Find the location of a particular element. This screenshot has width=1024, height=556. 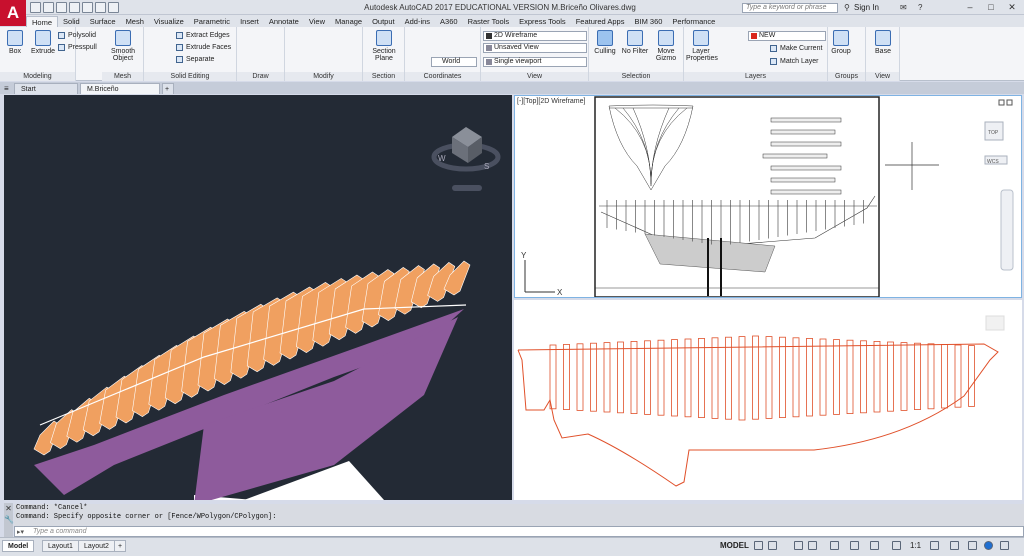

customize-icon is located at coordinates (1004, 545).